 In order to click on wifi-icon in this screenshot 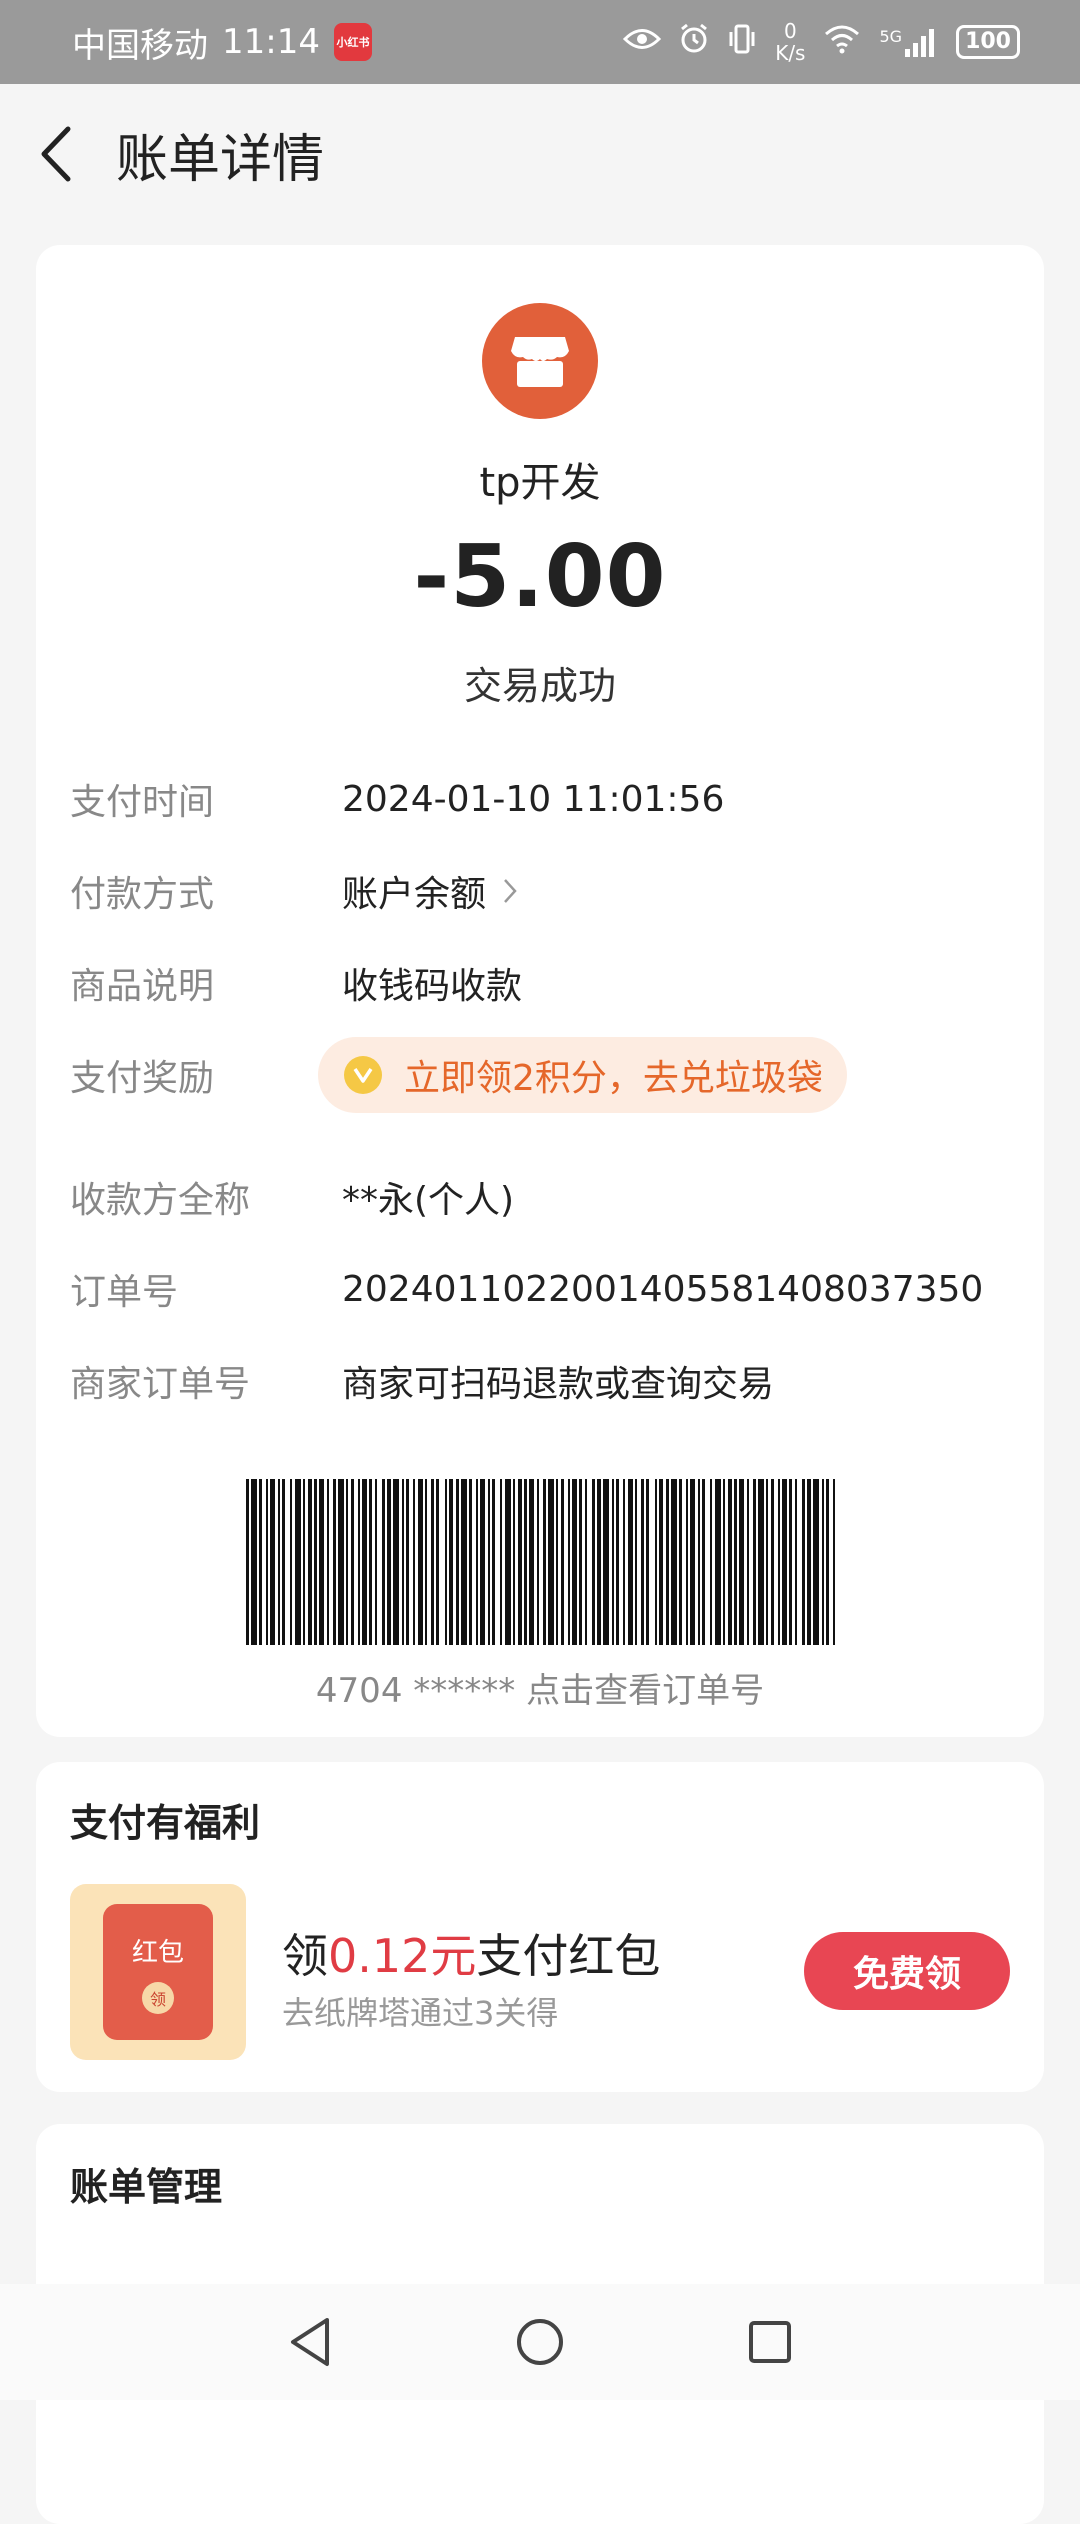, I will do `click(842, 42)`.